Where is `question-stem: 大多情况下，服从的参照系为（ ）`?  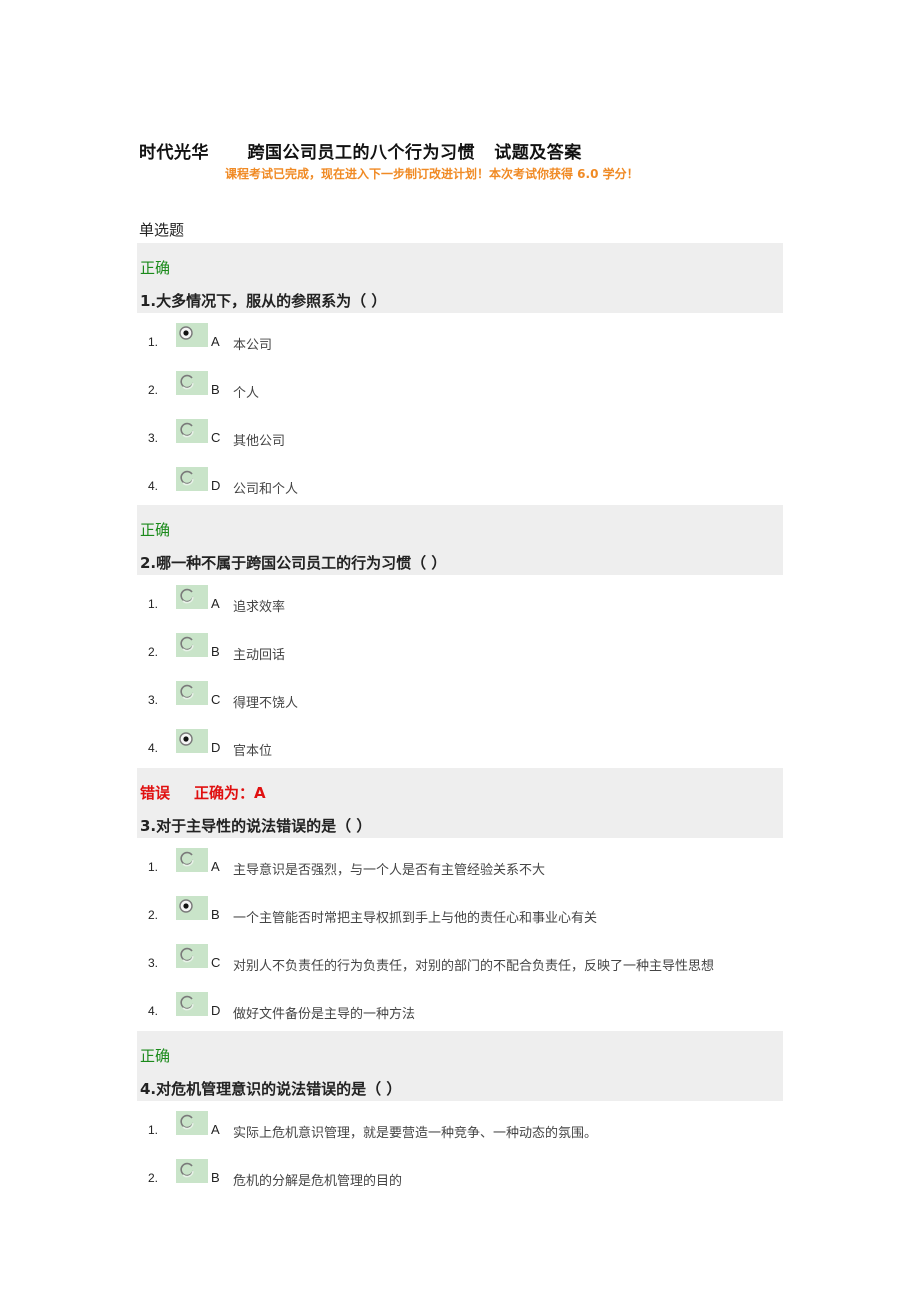
question-stem: 大多情况下，服从的参照系为（ ） is located at coordinates (271, 301).